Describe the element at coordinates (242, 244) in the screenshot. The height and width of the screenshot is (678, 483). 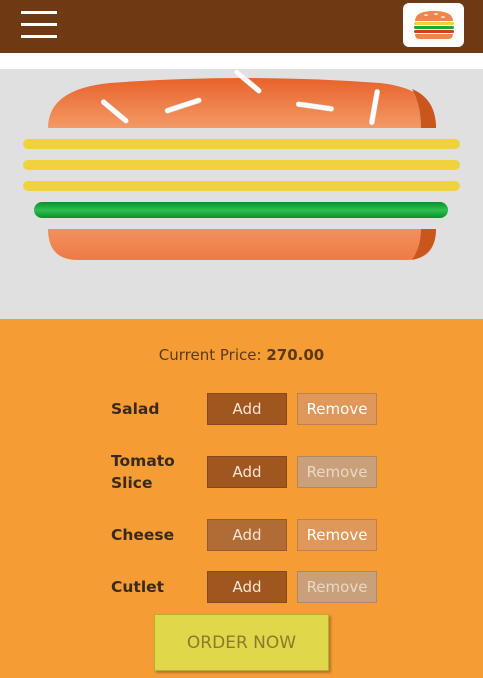
I see `bottom-bun` at that location.